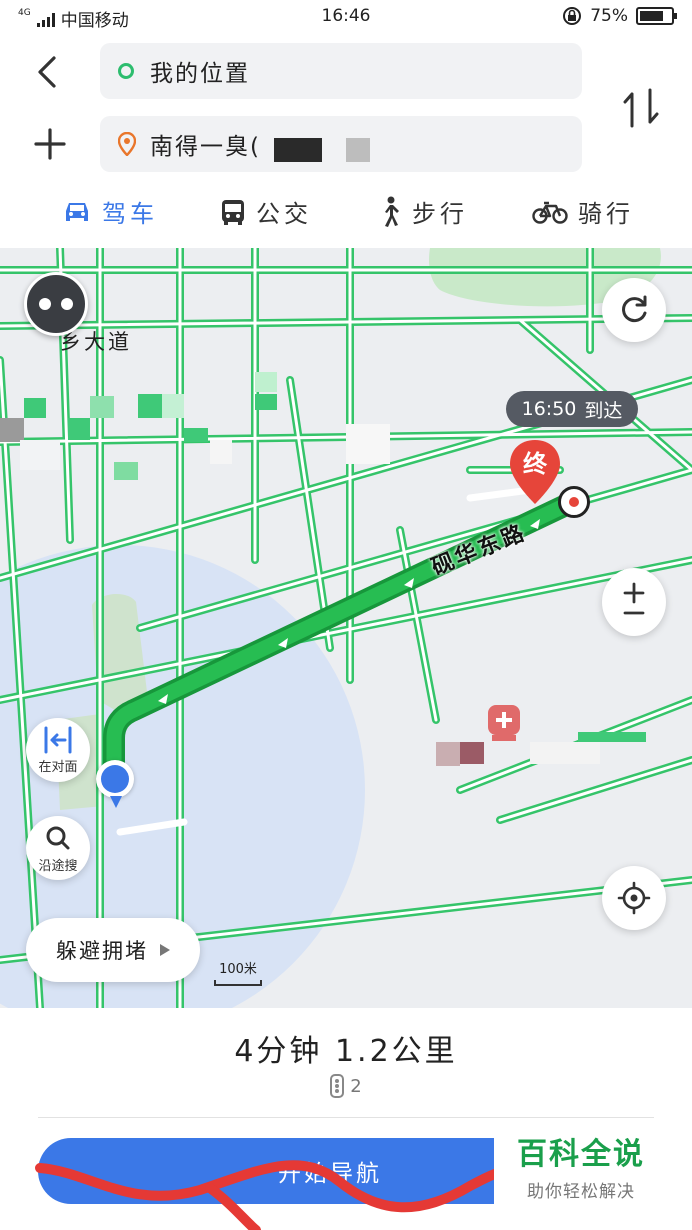  I want to click on destination-dot, so click(574, 502).